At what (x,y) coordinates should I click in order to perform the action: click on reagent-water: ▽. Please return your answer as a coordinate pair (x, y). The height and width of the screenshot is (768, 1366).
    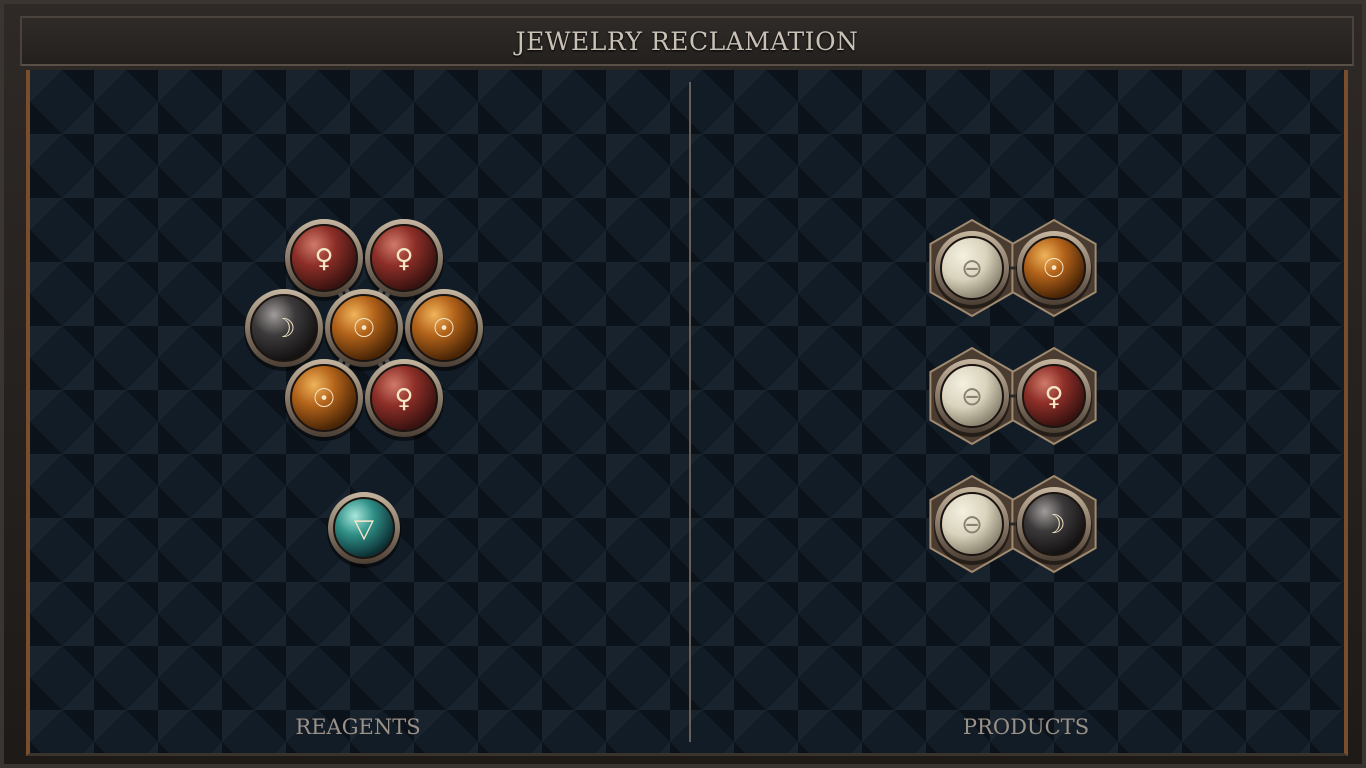
    Looking at the image, I should click on (364, 530).